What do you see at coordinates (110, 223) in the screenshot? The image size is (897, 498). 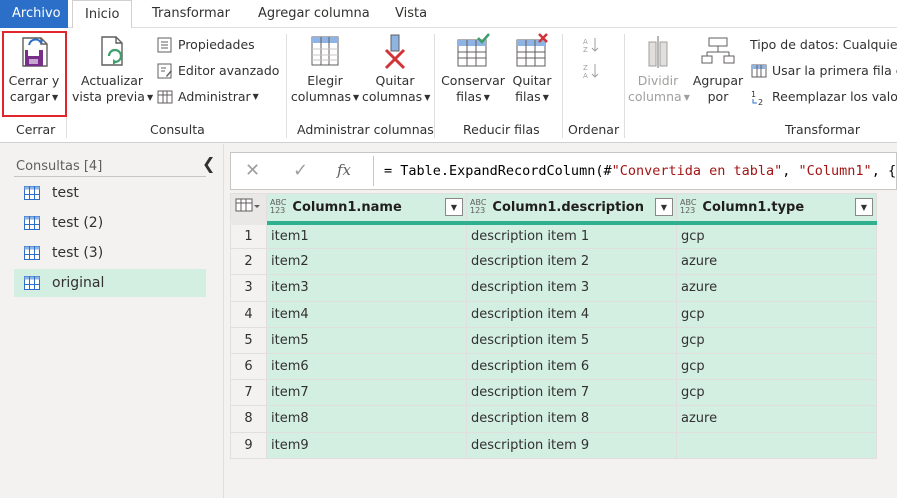 I see `query-item-test-2: test (2)` at bounding box center [110, 223].